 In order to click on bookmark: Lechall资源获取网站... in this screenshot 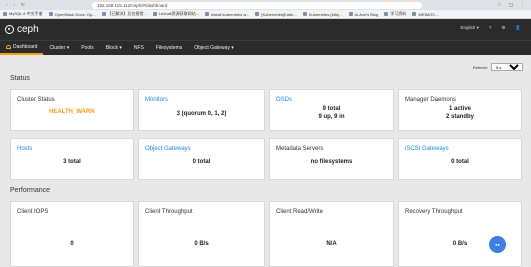, I will do `click(175, 14)`.